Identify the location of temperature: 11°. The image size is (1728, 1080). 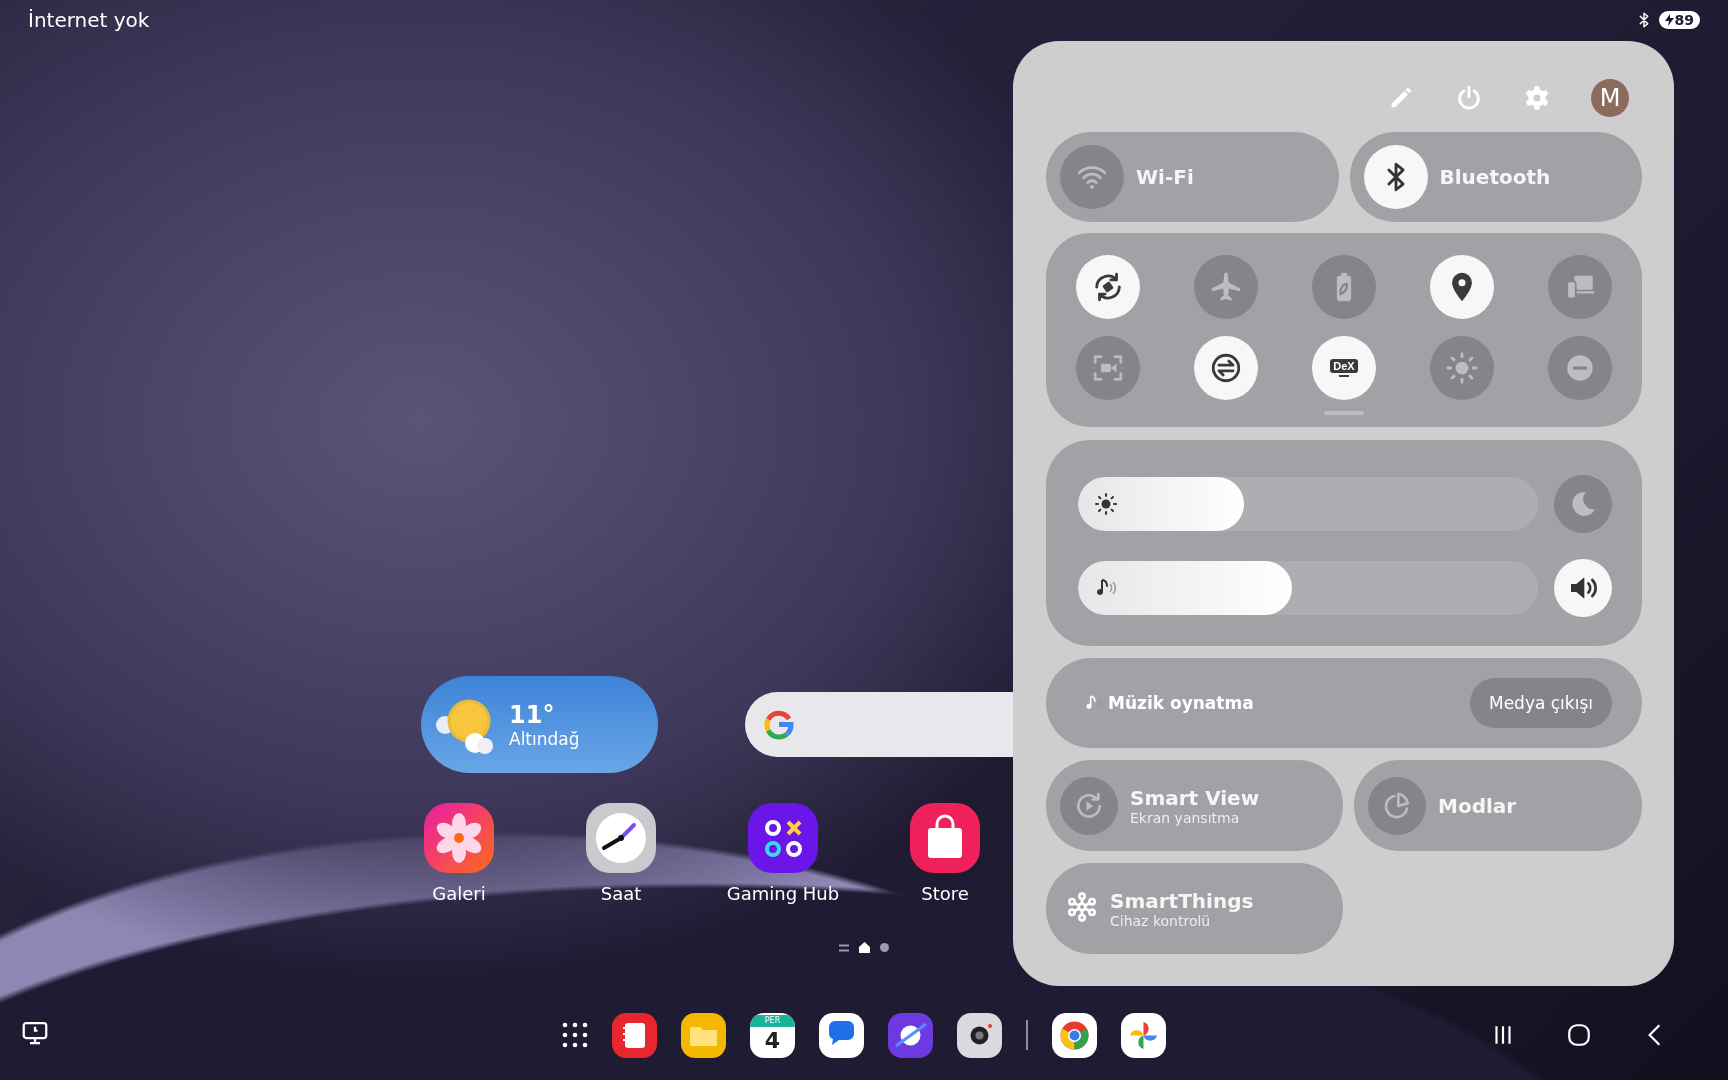
(532, 714).